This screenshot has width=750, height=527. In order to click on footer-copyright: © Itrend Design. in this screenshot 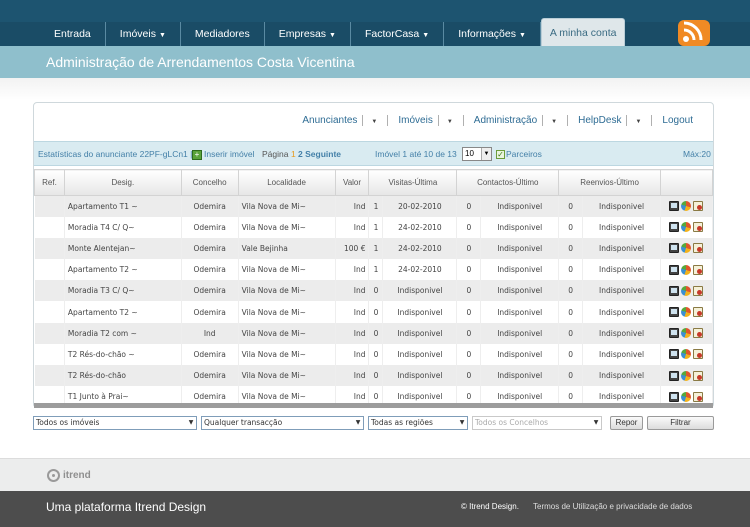, I will do `click(490, 506)`.